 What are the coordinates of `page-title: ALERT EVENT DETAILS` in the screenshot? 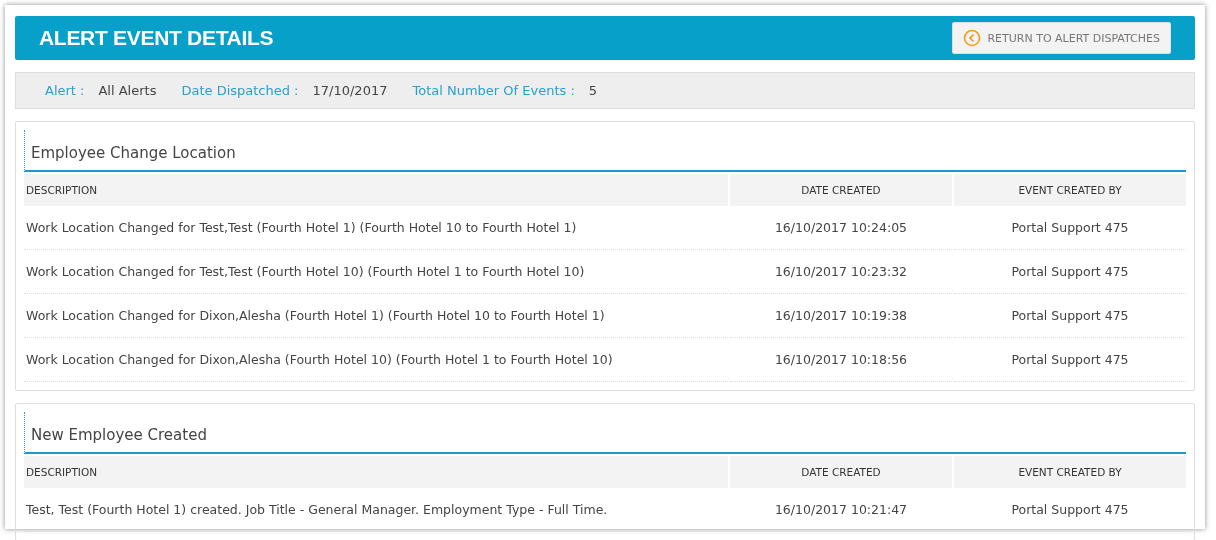 It's located at (156, 38).